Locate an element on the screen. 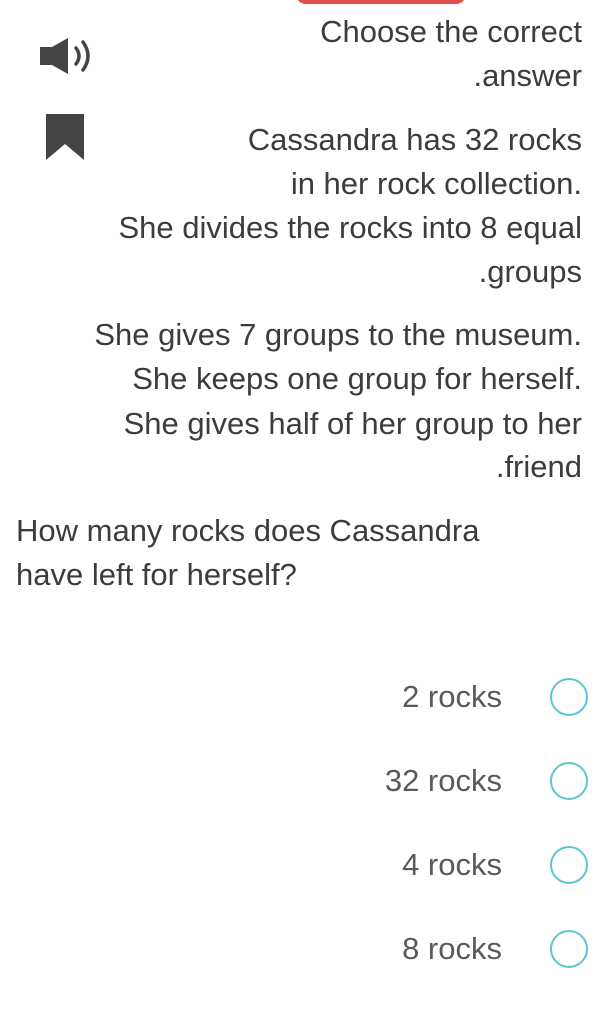 Image resolution: width=606 pixels, height=1029 pixels. question-line-5: She gives 7 groups to the museum. is located at coordinates (338, 334).